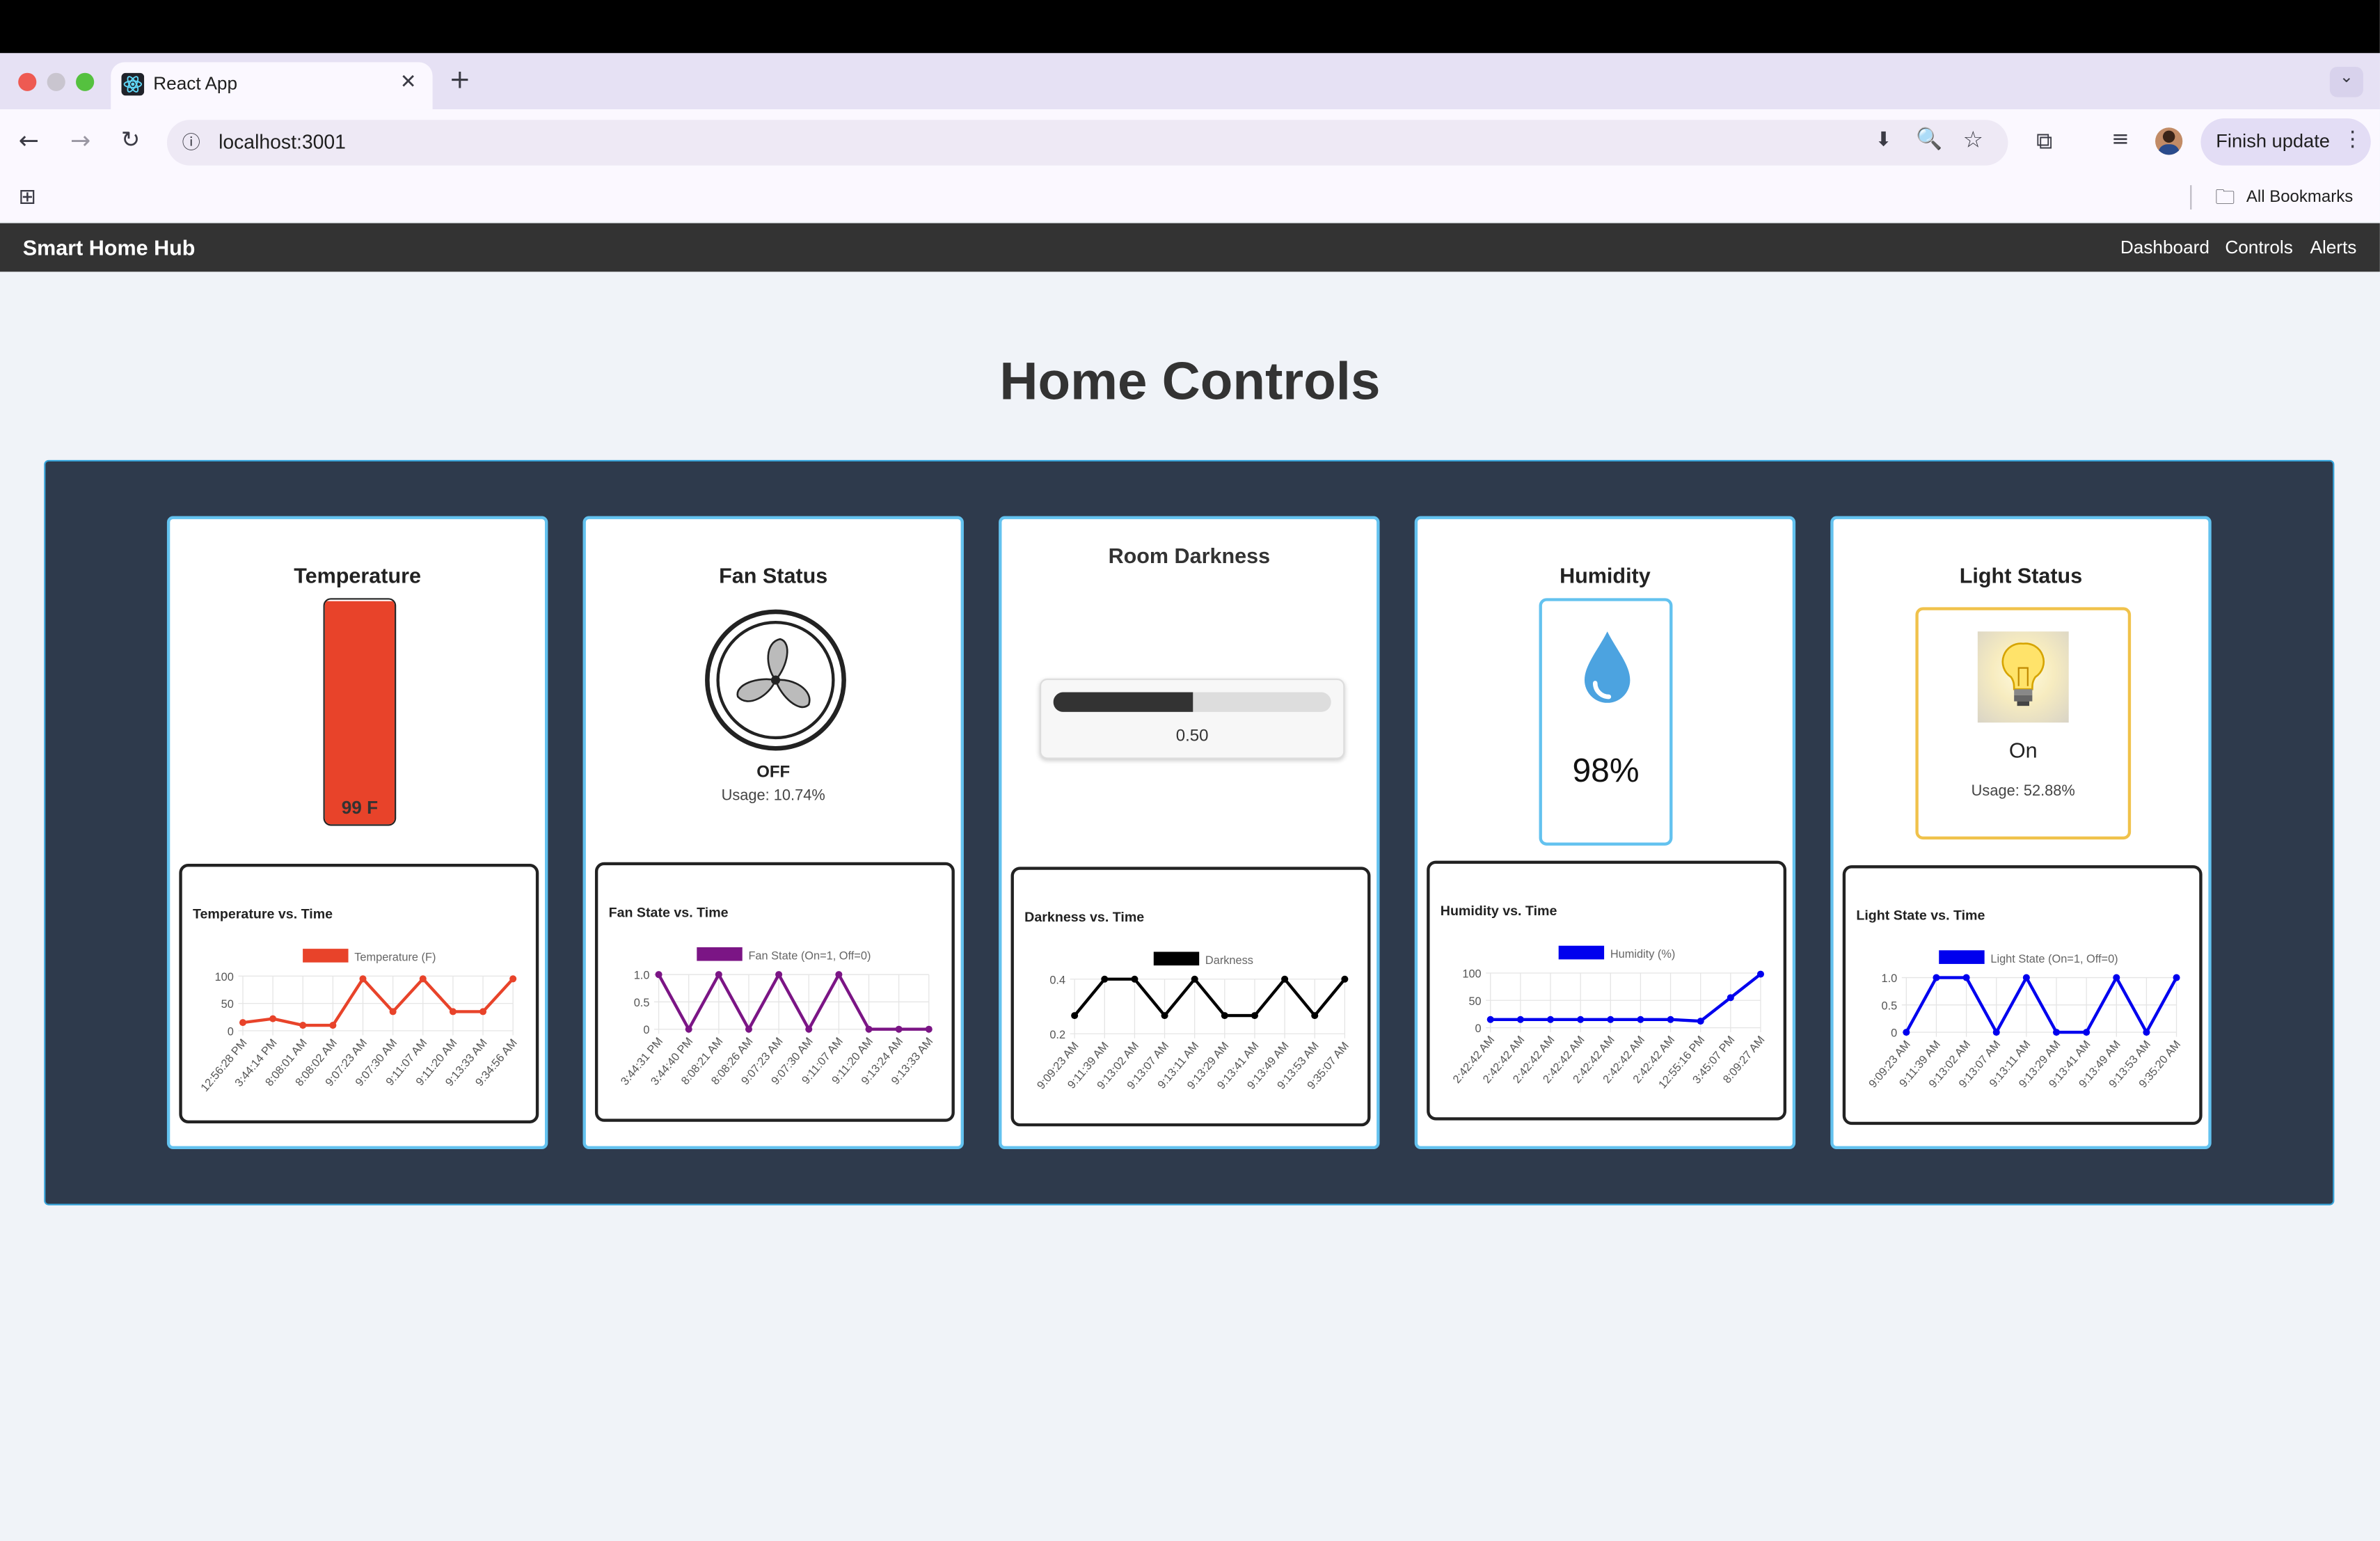 This screenshot has width=2380, height=1541. Describe the element at coordinates (56, 81) in the screenshot. I see `minimize-window-button` at that location.